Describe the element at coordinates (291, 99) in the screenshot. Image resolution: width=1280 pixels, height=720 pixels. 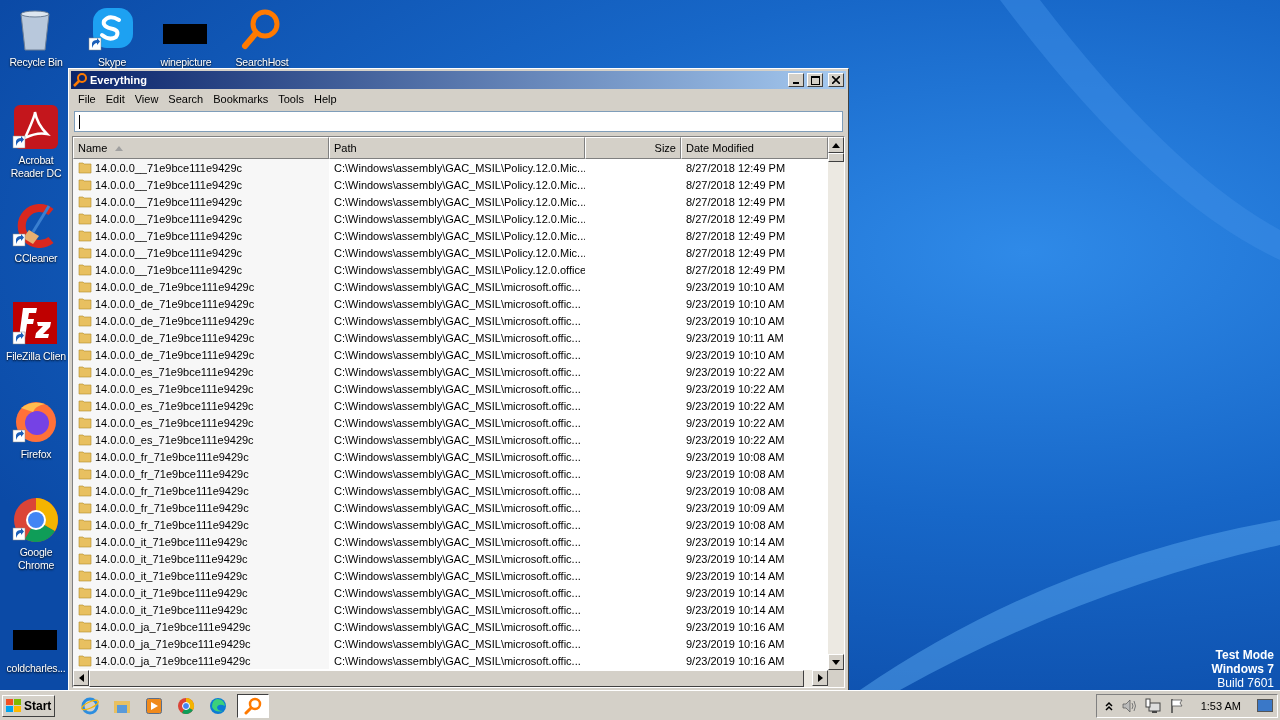
I see `menu-item: Tools` at that location.